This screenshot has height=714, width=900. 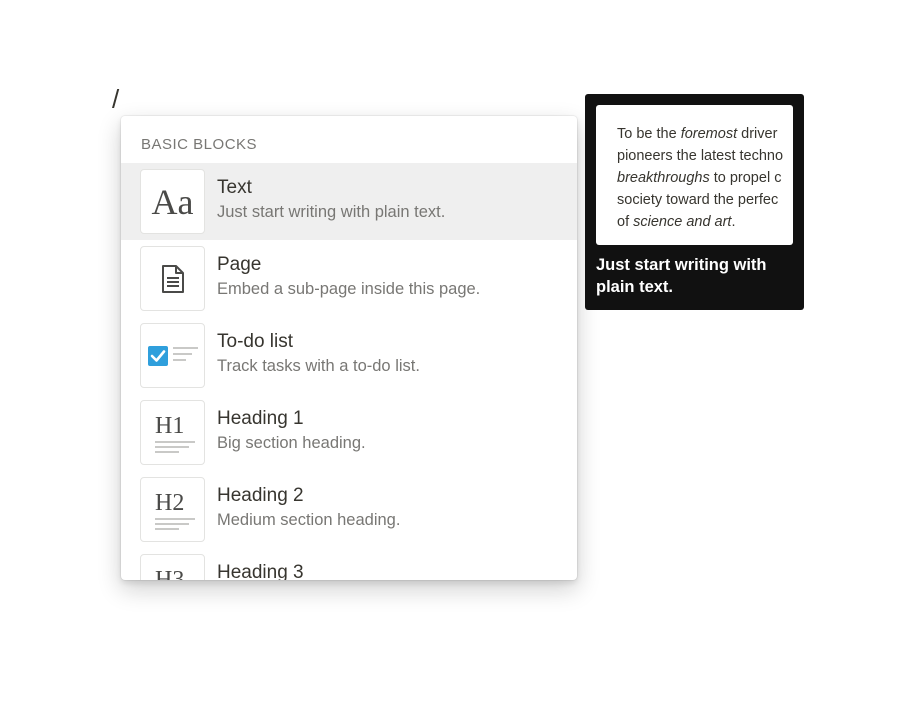 What do you see at coordinates (170, 503) in the screenshot?
I see `heading2-icon: H2` at bounding box center [170, 503].